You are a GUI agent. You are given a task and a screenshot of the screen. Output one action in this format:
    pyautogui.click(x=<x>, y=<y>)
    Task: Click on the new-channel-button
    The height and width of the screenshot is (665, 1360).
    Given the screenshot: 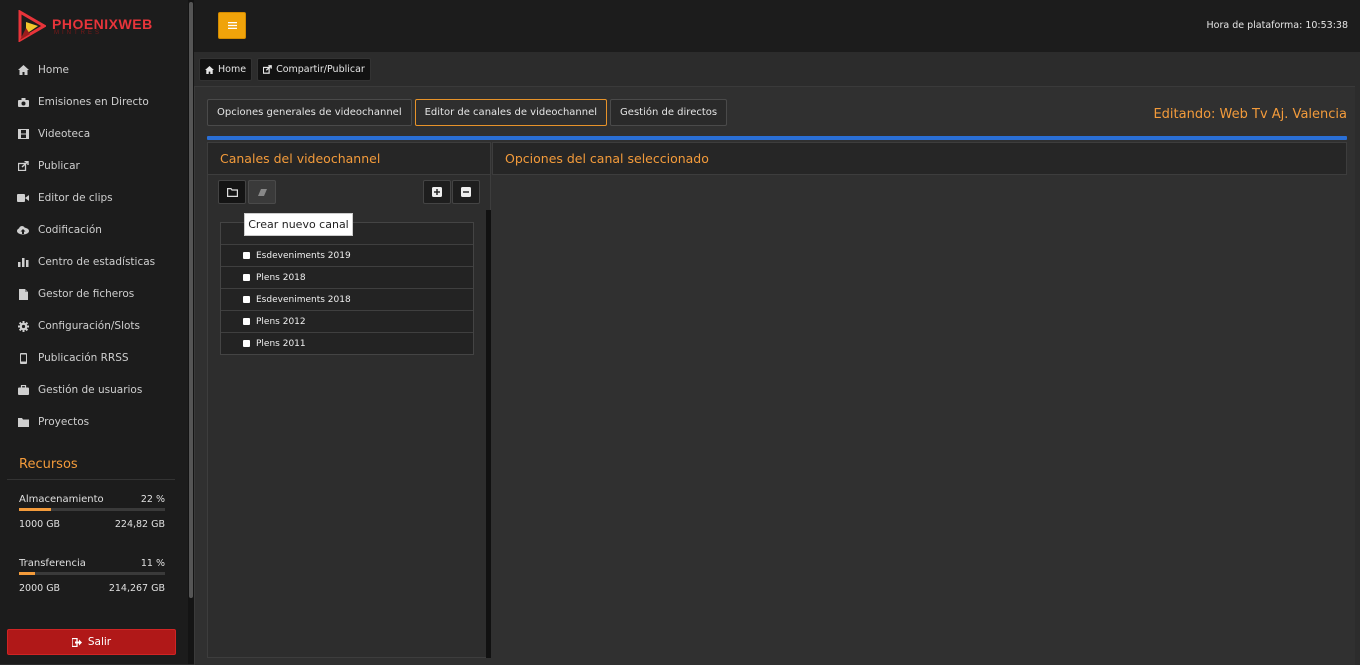 What is the action you would take?
    pyautogui.click(x=232, y=192)
    